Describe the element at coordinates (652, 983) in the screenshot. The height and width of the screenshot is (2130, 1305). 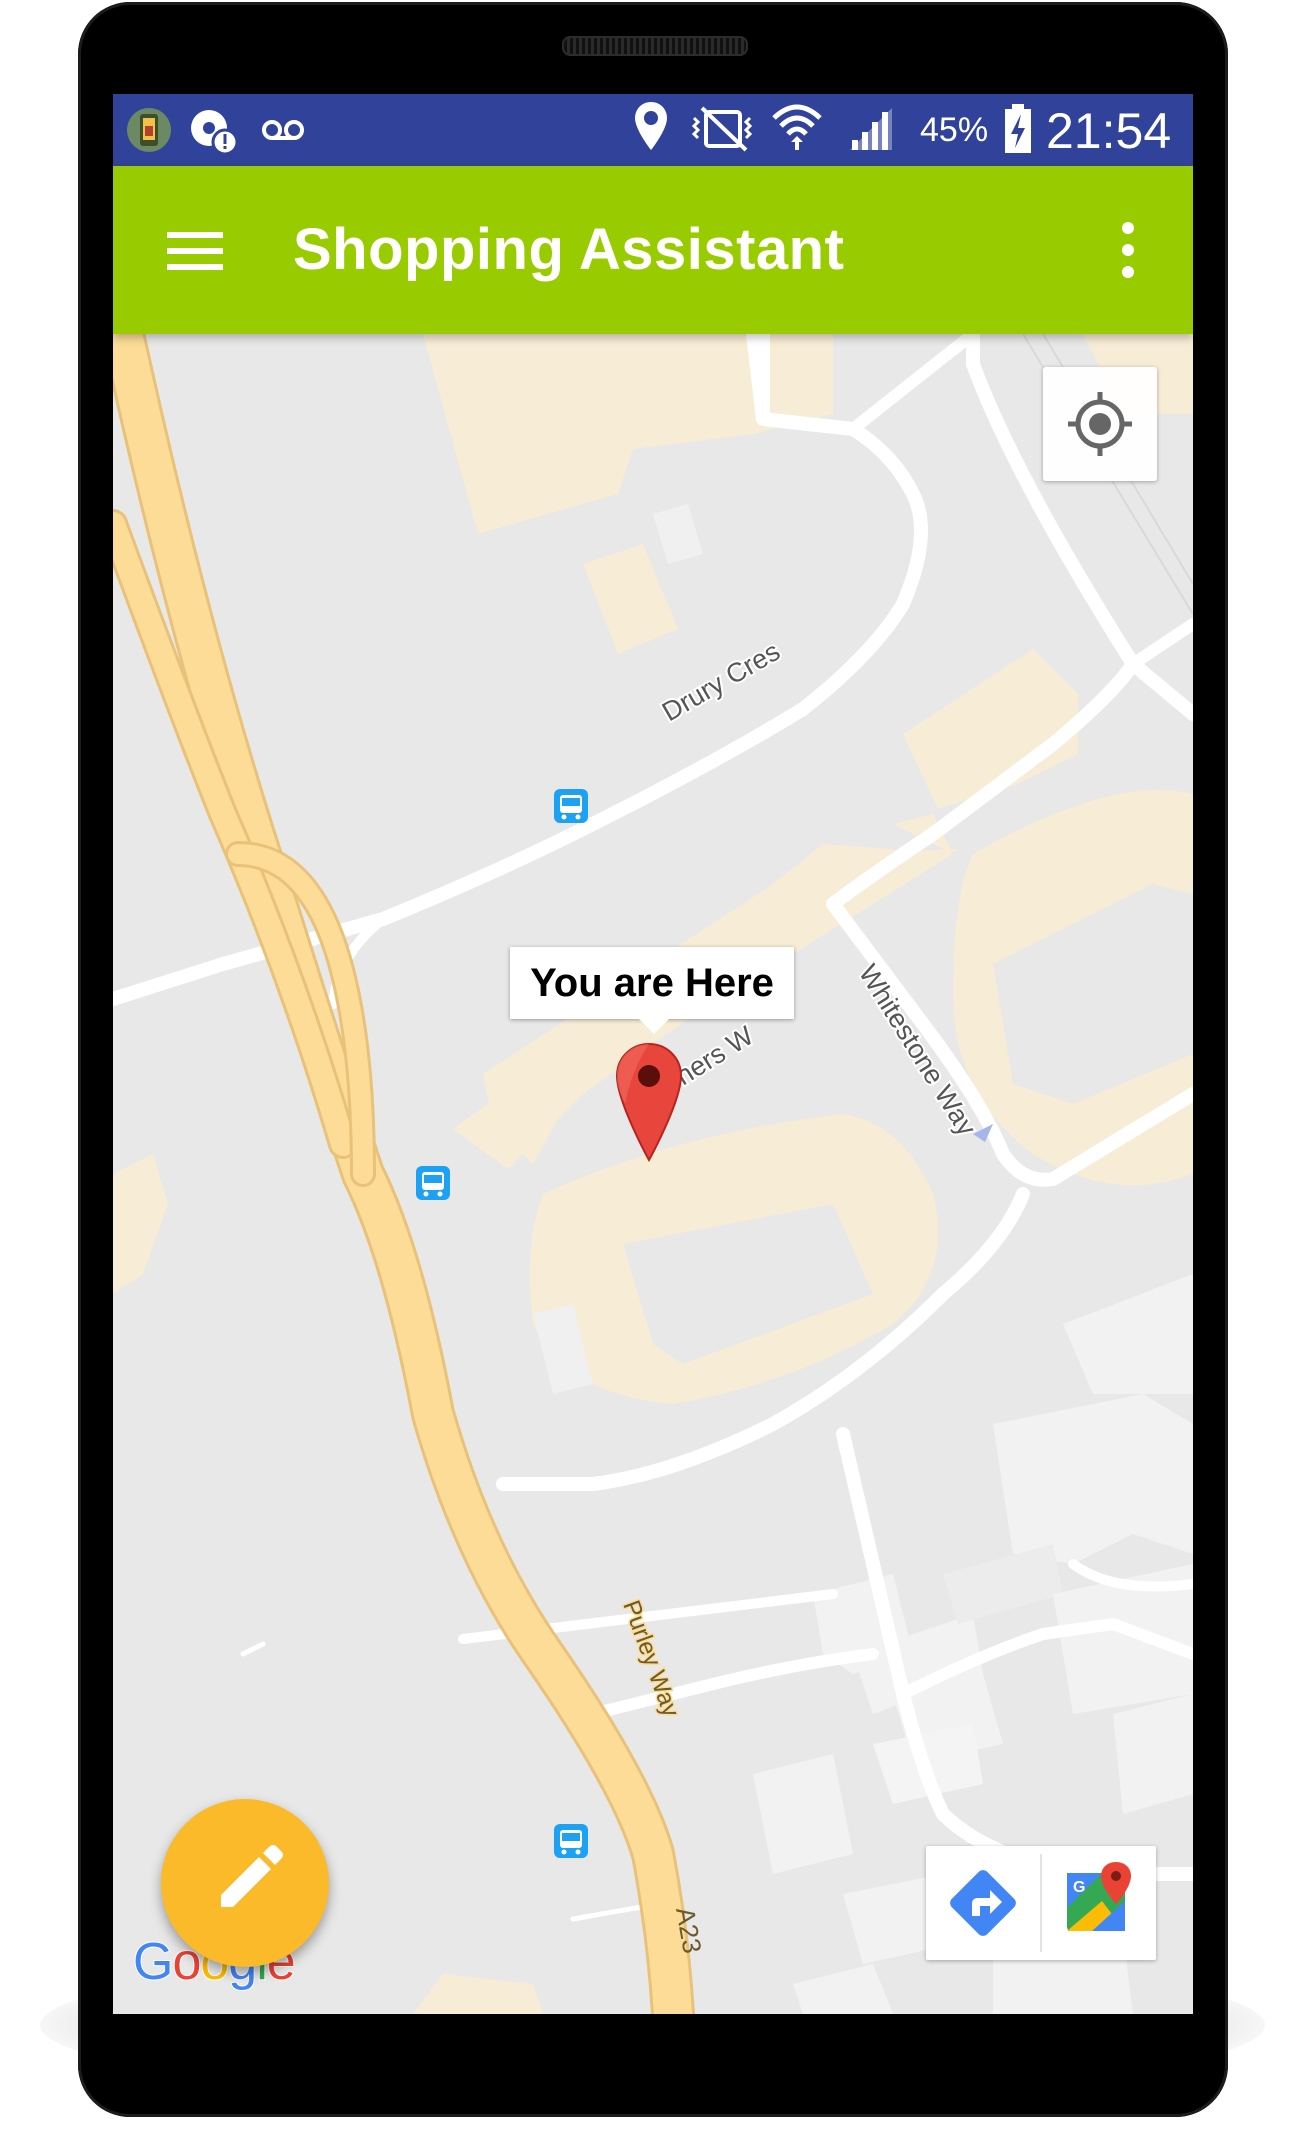
I see `marker-info-window: You are Here` at that location.